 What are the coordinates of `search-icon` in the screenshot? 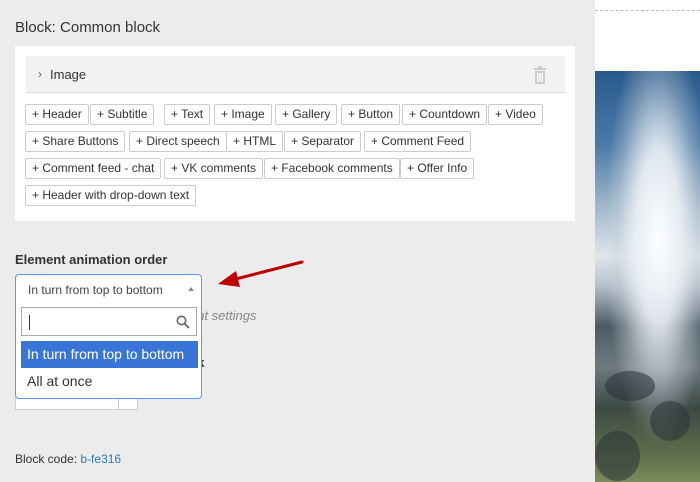 It's located at (183, 322).